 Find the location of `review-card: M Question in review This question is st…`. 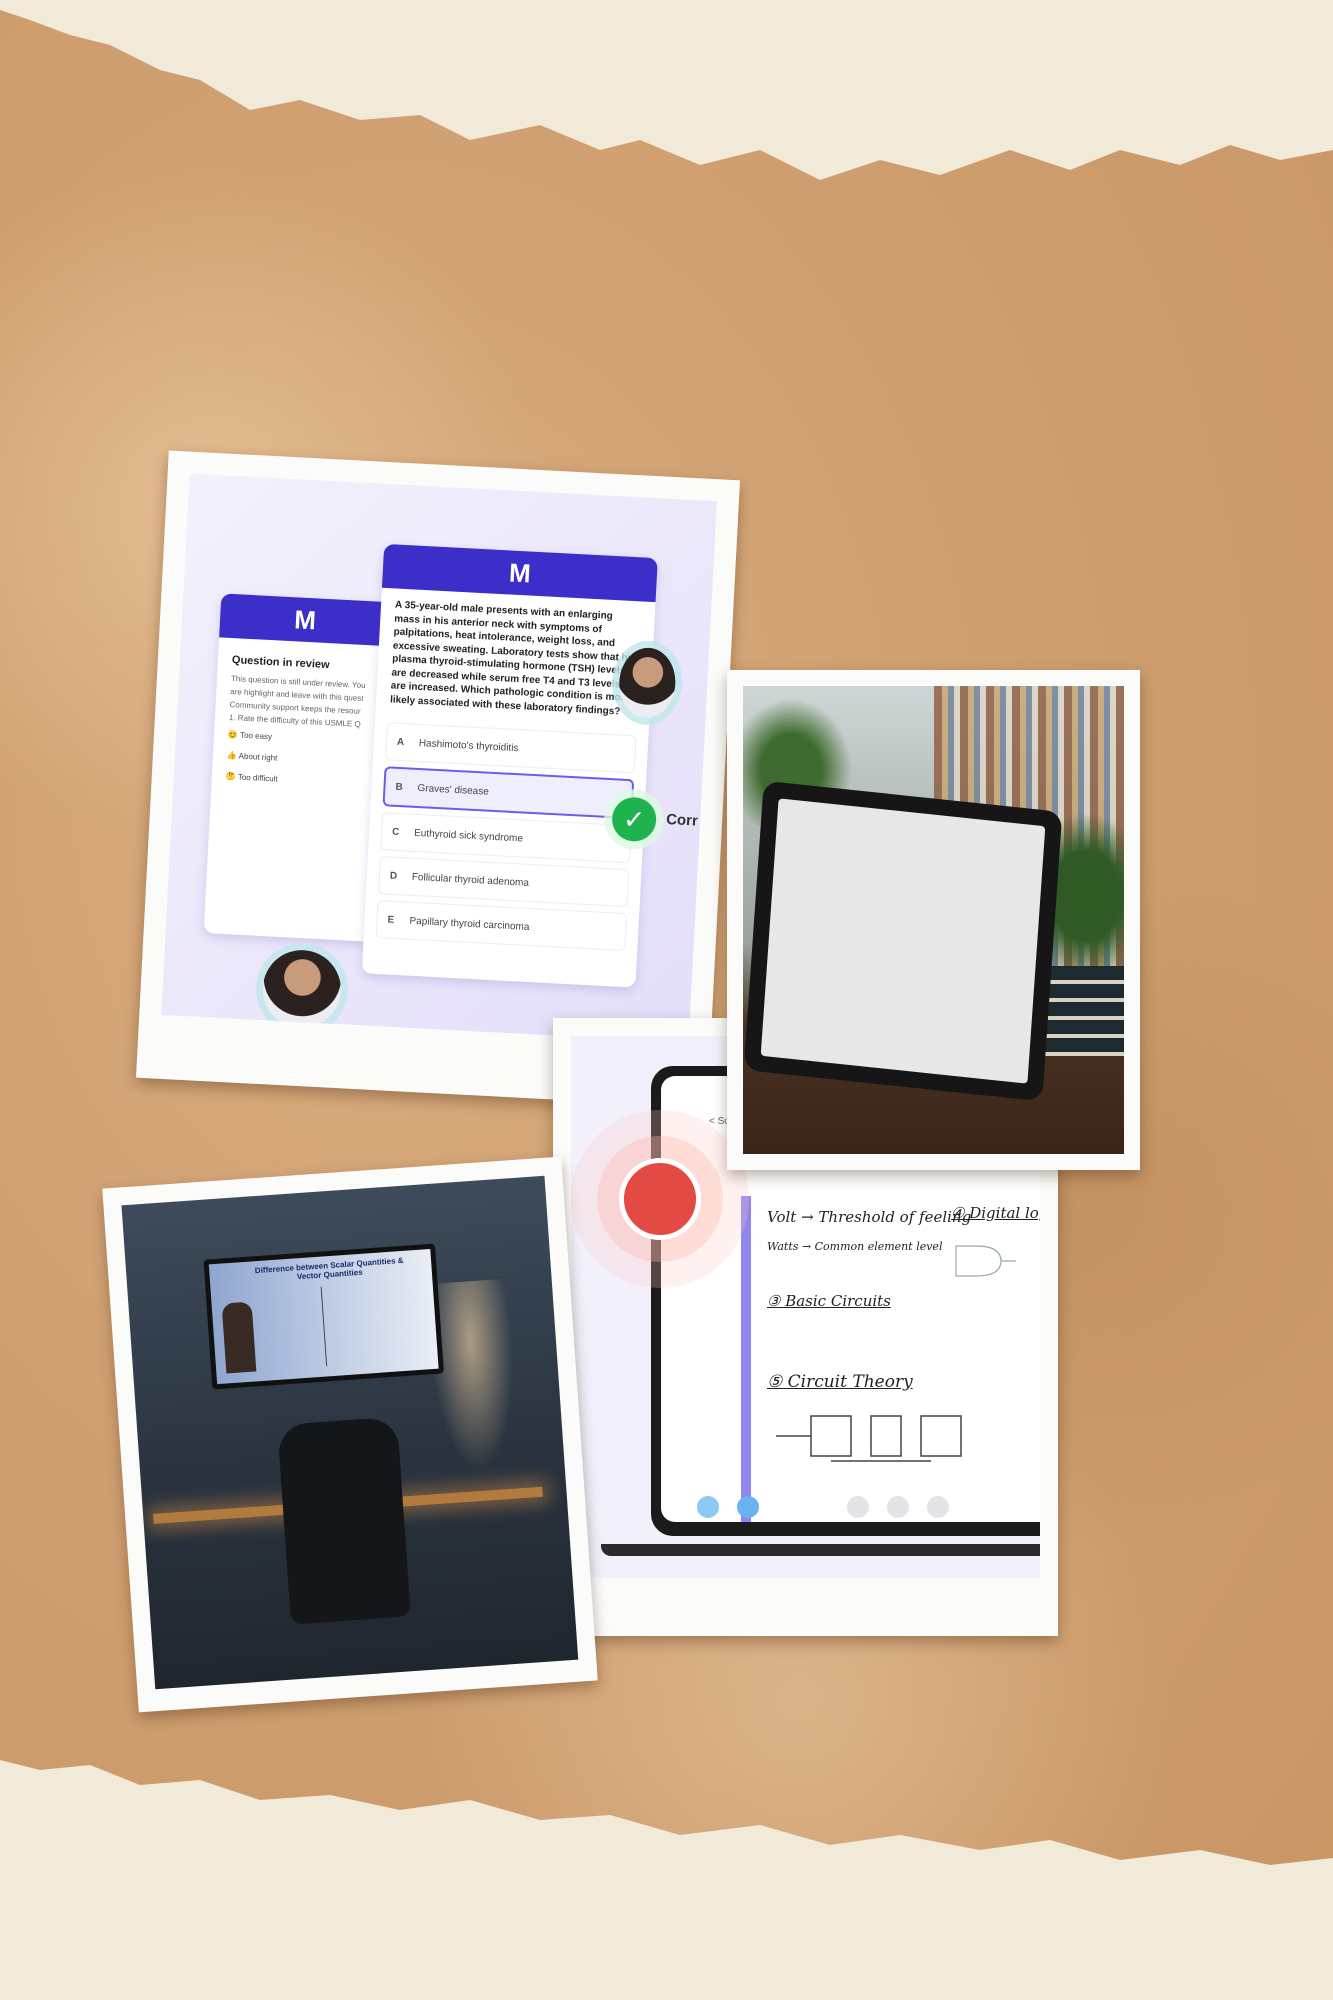

review-card: M Question in review This question is st… is located at coordinates (297, 767).